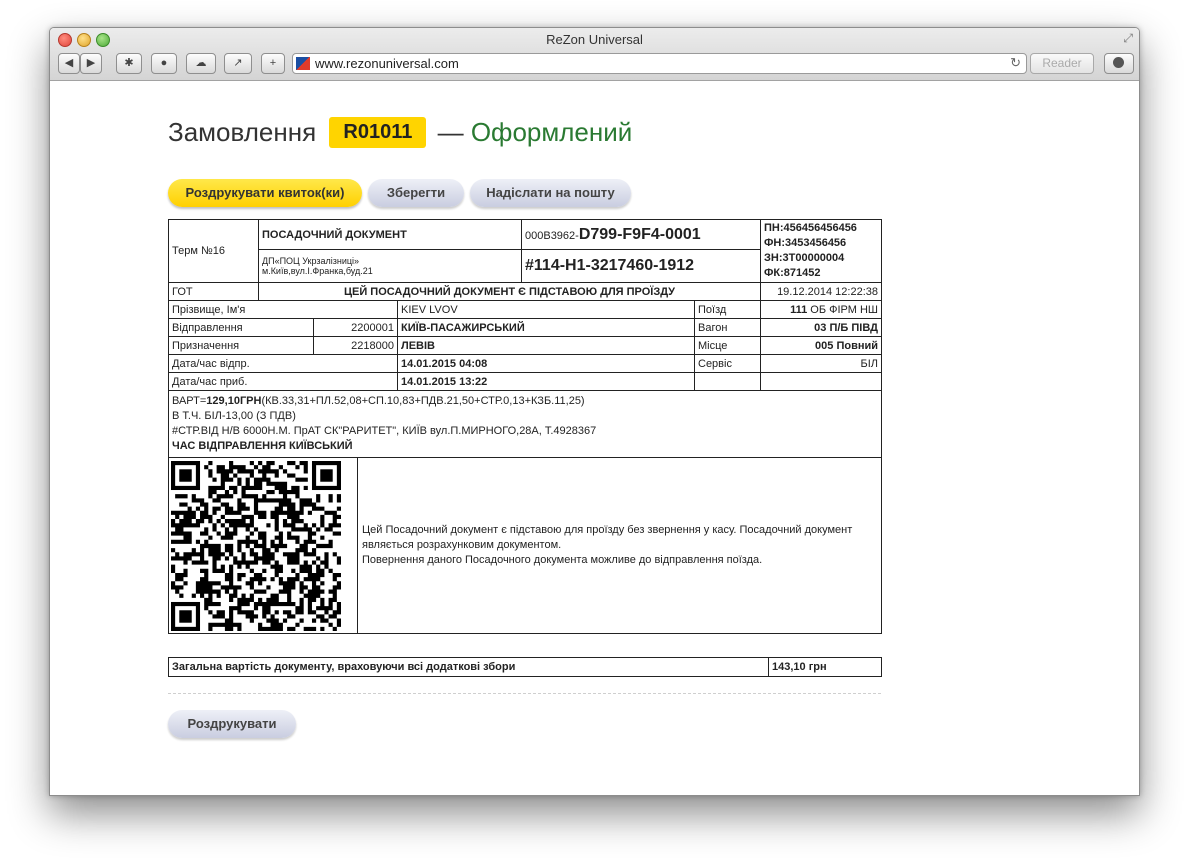  Describe the element at coordinates (1062, 63) in the screenshot. I see `reader-button: Reader` at that location.